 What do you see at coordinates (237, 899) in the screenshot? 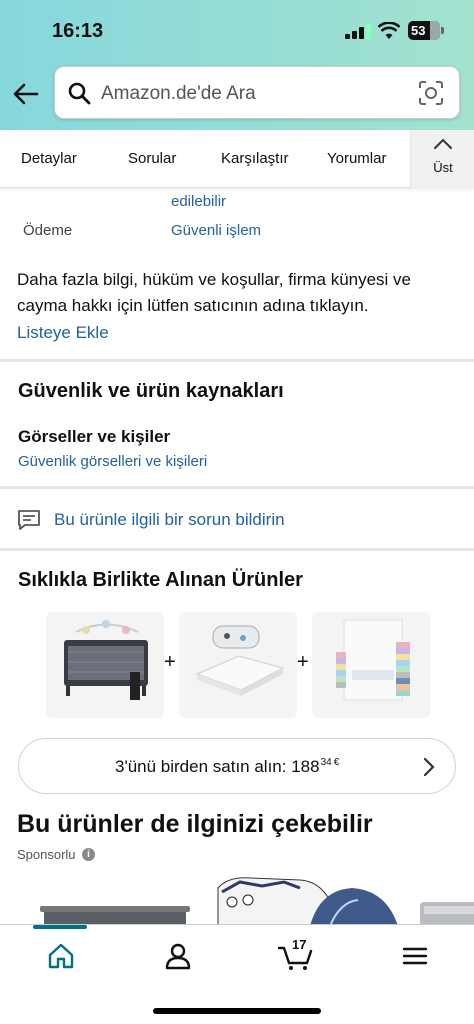
I see `sponsored-products-carousel` at bounding box center [237, 899].